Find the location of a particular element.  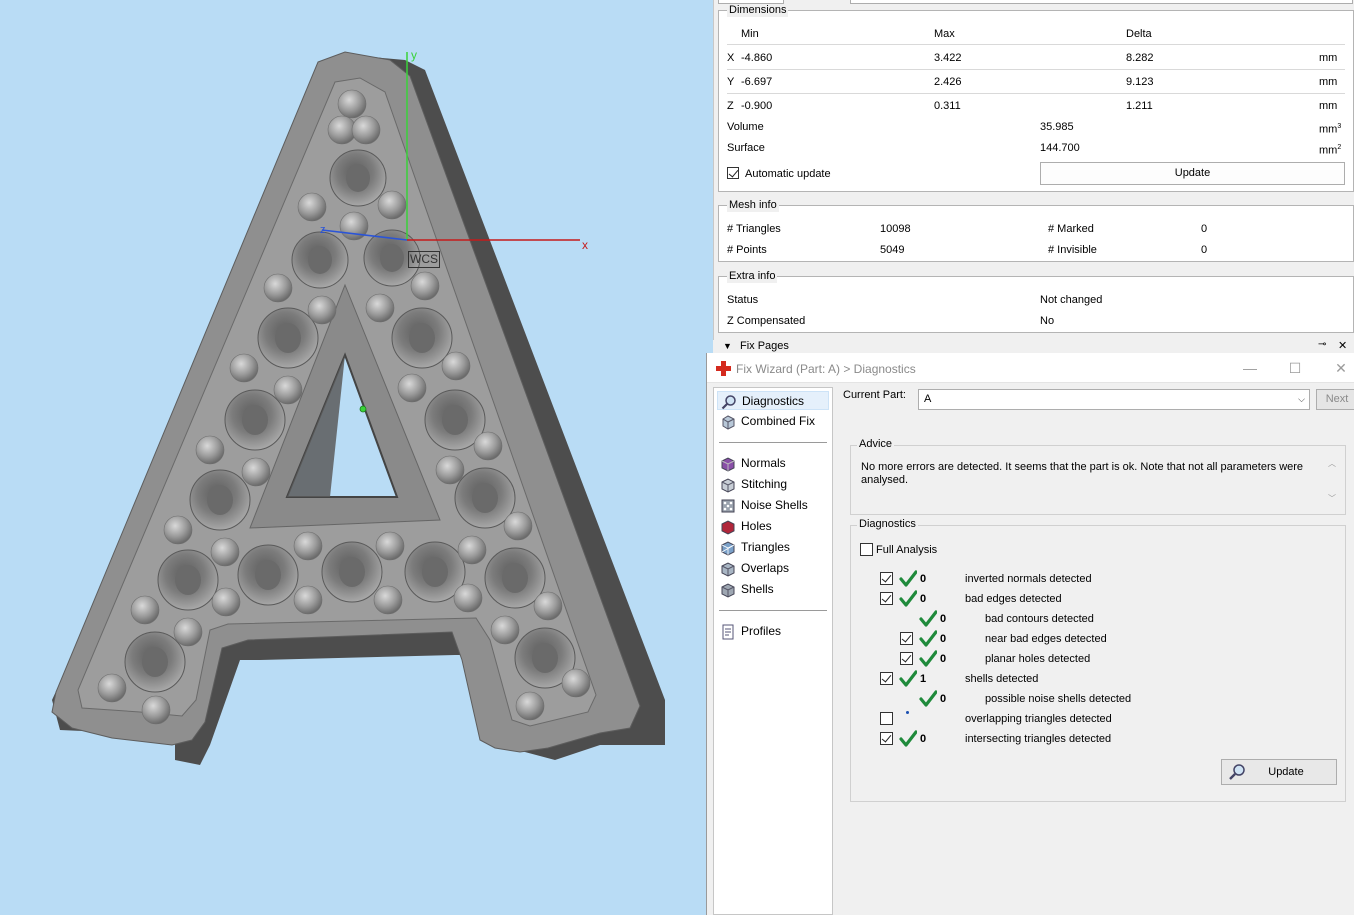

diagnostic-count: 0 is located at coordinates (943, 639).